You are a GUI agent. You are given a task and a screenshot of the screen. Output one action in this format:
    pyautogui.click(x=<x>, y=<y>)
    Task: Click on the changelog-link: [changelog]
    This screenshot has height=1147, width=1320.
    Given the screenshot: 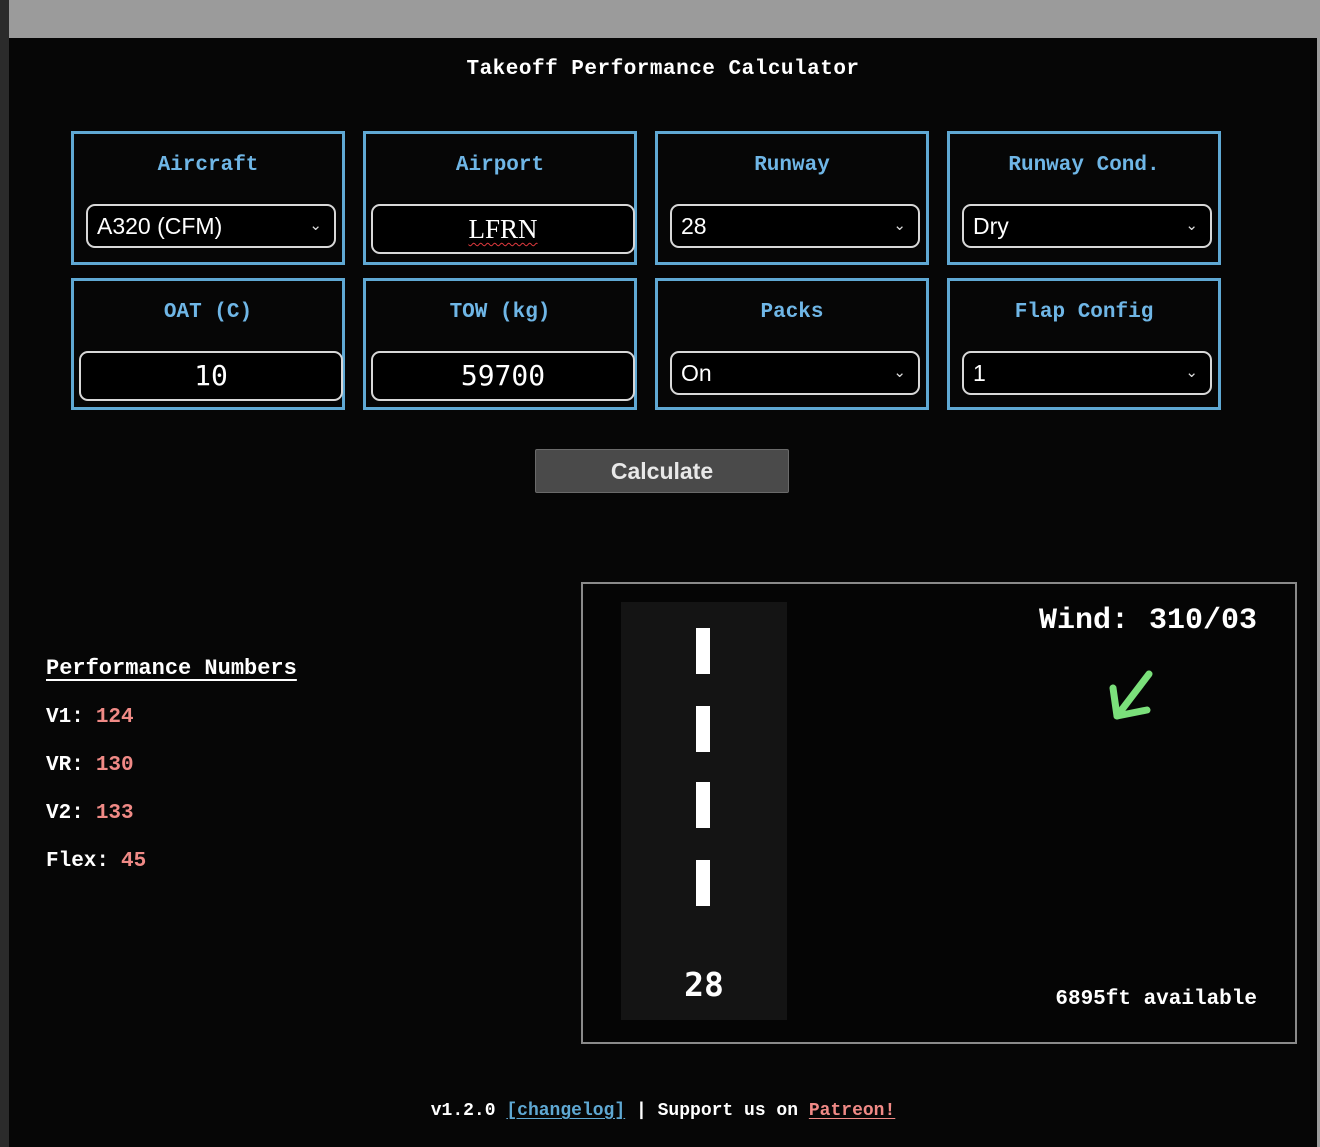 What is the action you would take?
    pyautogui.click(x=565, y=1111)
    